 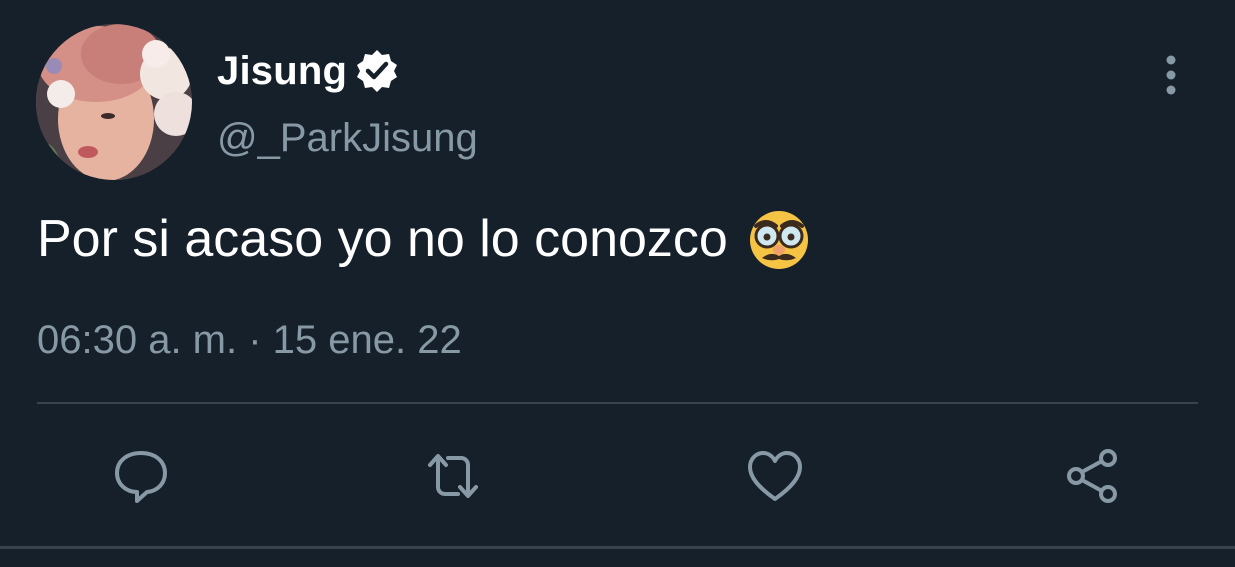 What do you see at coordinates (141, 476) in the screenshot?
I see `reply-icon` at bounding box center [141, 476].